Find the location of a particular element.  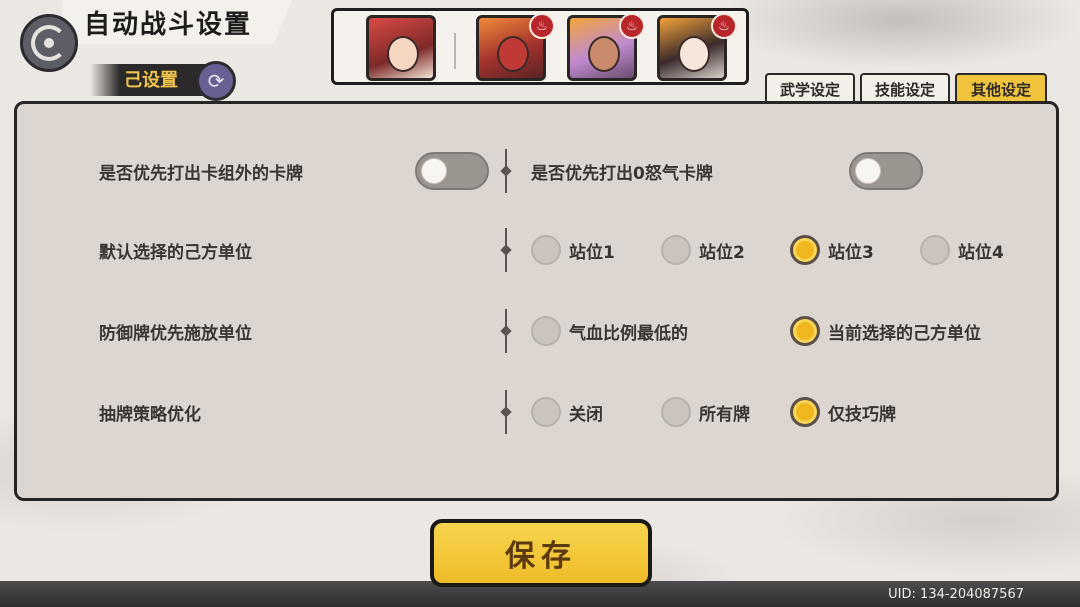

option-label: 所有牌 is located at coordinates (724, 414).